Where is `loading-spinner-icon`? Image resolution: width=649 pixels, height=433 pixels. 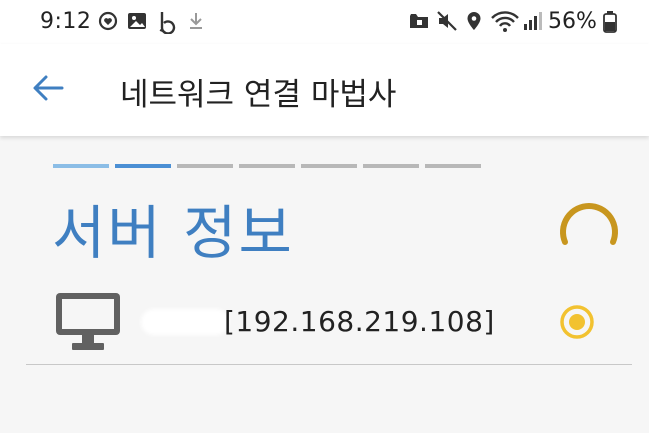
loading-spinner-icon is located at coordinates (587, 230).